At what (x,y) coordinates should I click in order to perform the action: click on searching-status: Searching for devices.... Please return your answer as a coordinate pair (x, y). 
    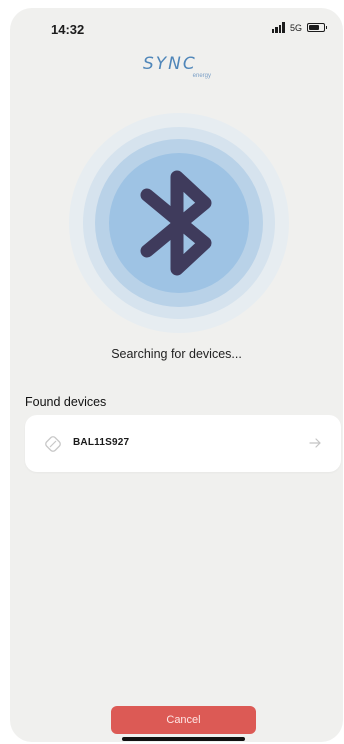
    Looking at the image, I should click on (176, 354).